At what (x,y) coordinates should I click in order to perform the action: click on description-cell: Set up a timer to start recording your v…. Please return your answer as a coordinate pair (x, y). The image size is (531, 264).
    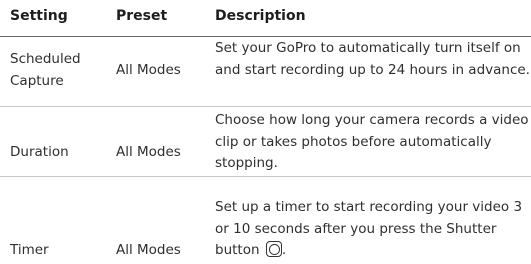
    Looking at the image, I should click on (373, 229).